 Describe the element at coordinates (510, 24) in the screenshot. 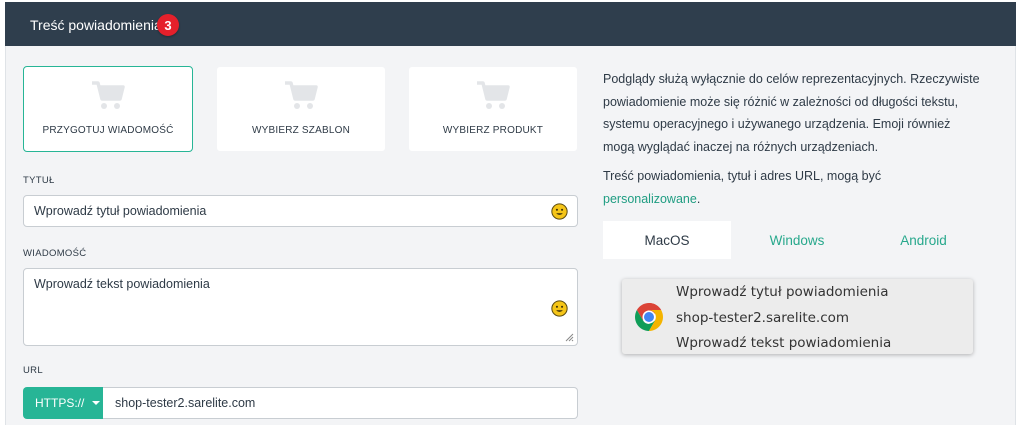

I see `panel-header: Treść powiadomienia 3` at that location.